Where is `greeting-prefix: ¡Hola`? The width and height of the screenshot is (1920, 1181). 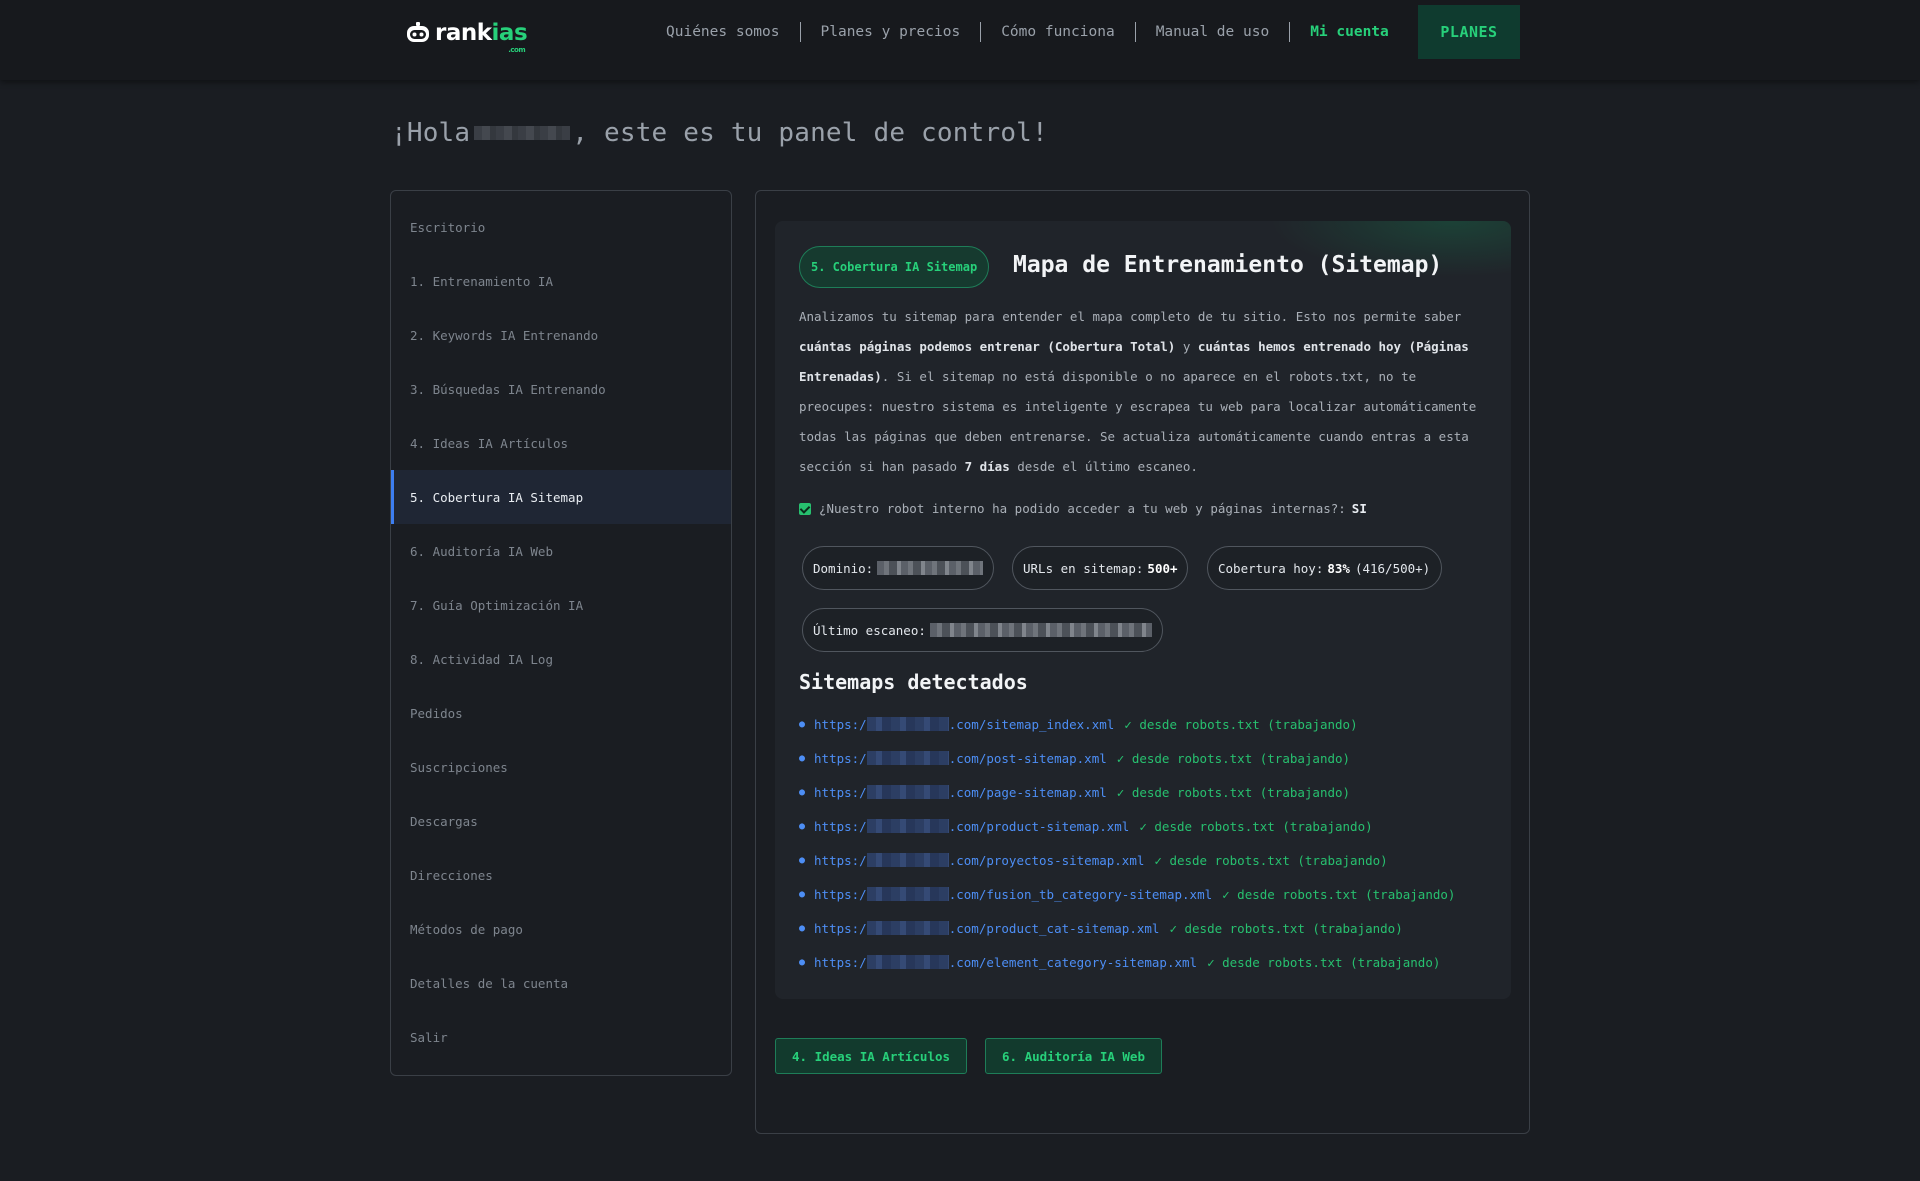 greeting-prefix: ¡Hola is located at coordinates (431, 133).